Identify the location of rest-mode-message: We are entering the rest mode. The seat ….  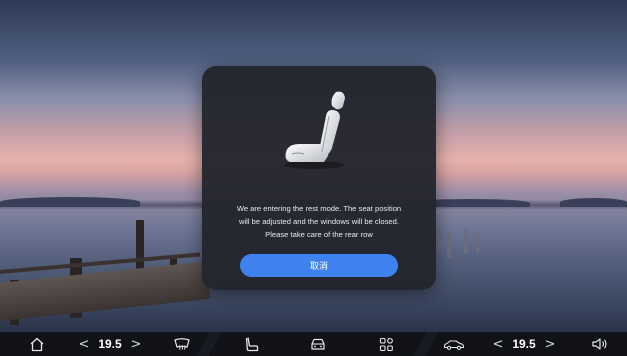
(319, 221).